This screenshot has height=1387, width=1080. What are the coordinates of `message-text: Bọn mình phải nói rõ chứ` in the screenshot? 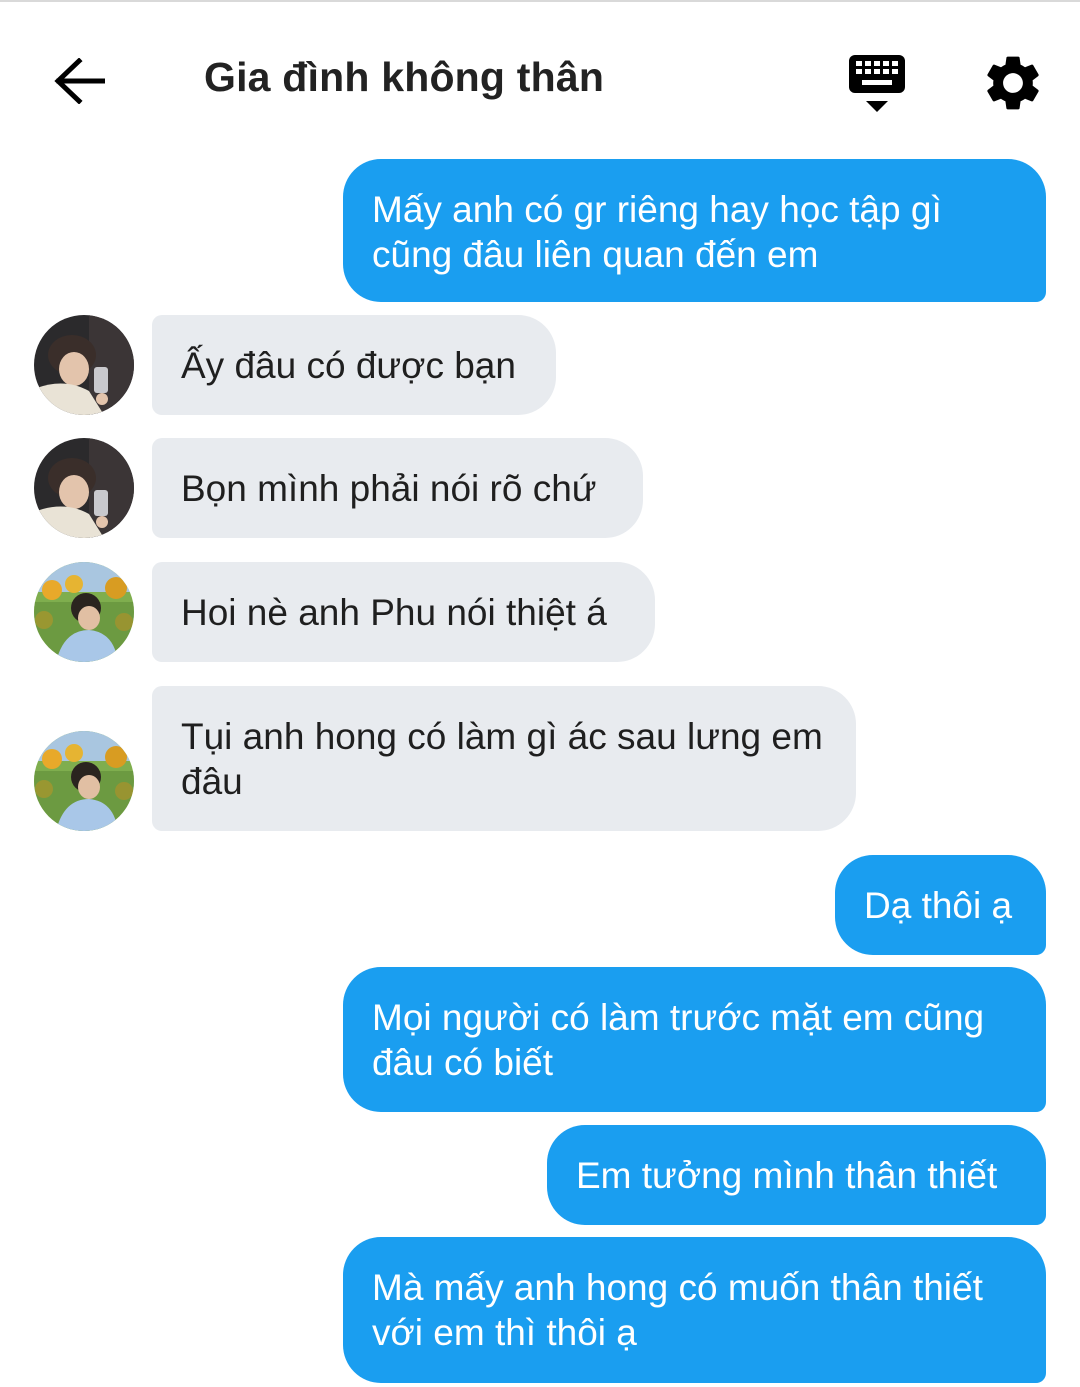 It's located at (389, 488).